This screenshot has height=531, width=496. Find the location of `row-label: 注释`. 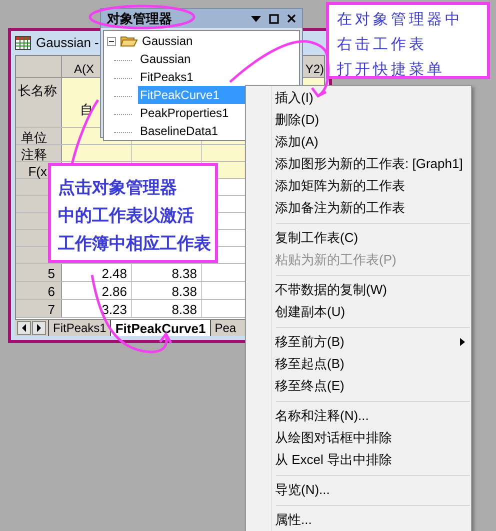

row-label: 注释 is located at coordinates (39, 153).